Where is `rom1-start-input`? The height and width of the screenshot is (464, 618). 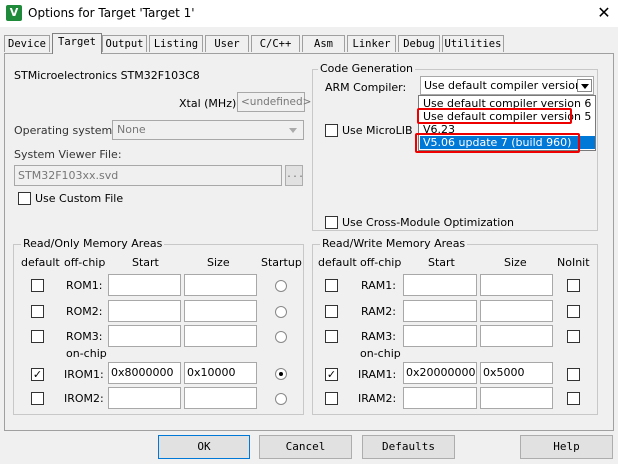 rom1-start-input is located at coordinates (144, 285).